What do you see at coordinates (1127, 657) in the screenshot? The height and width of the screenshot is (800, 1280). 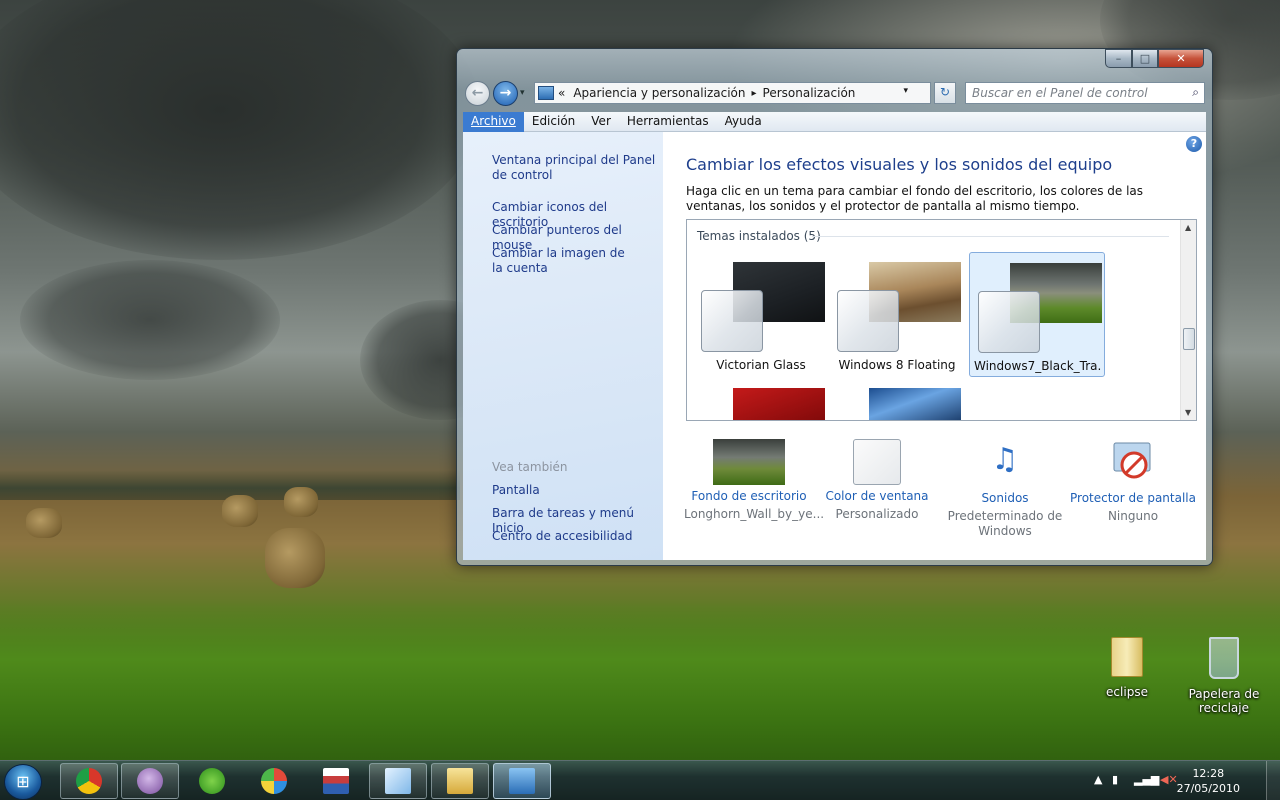 I see `folder-icon` at bounding box center [1127, 657].